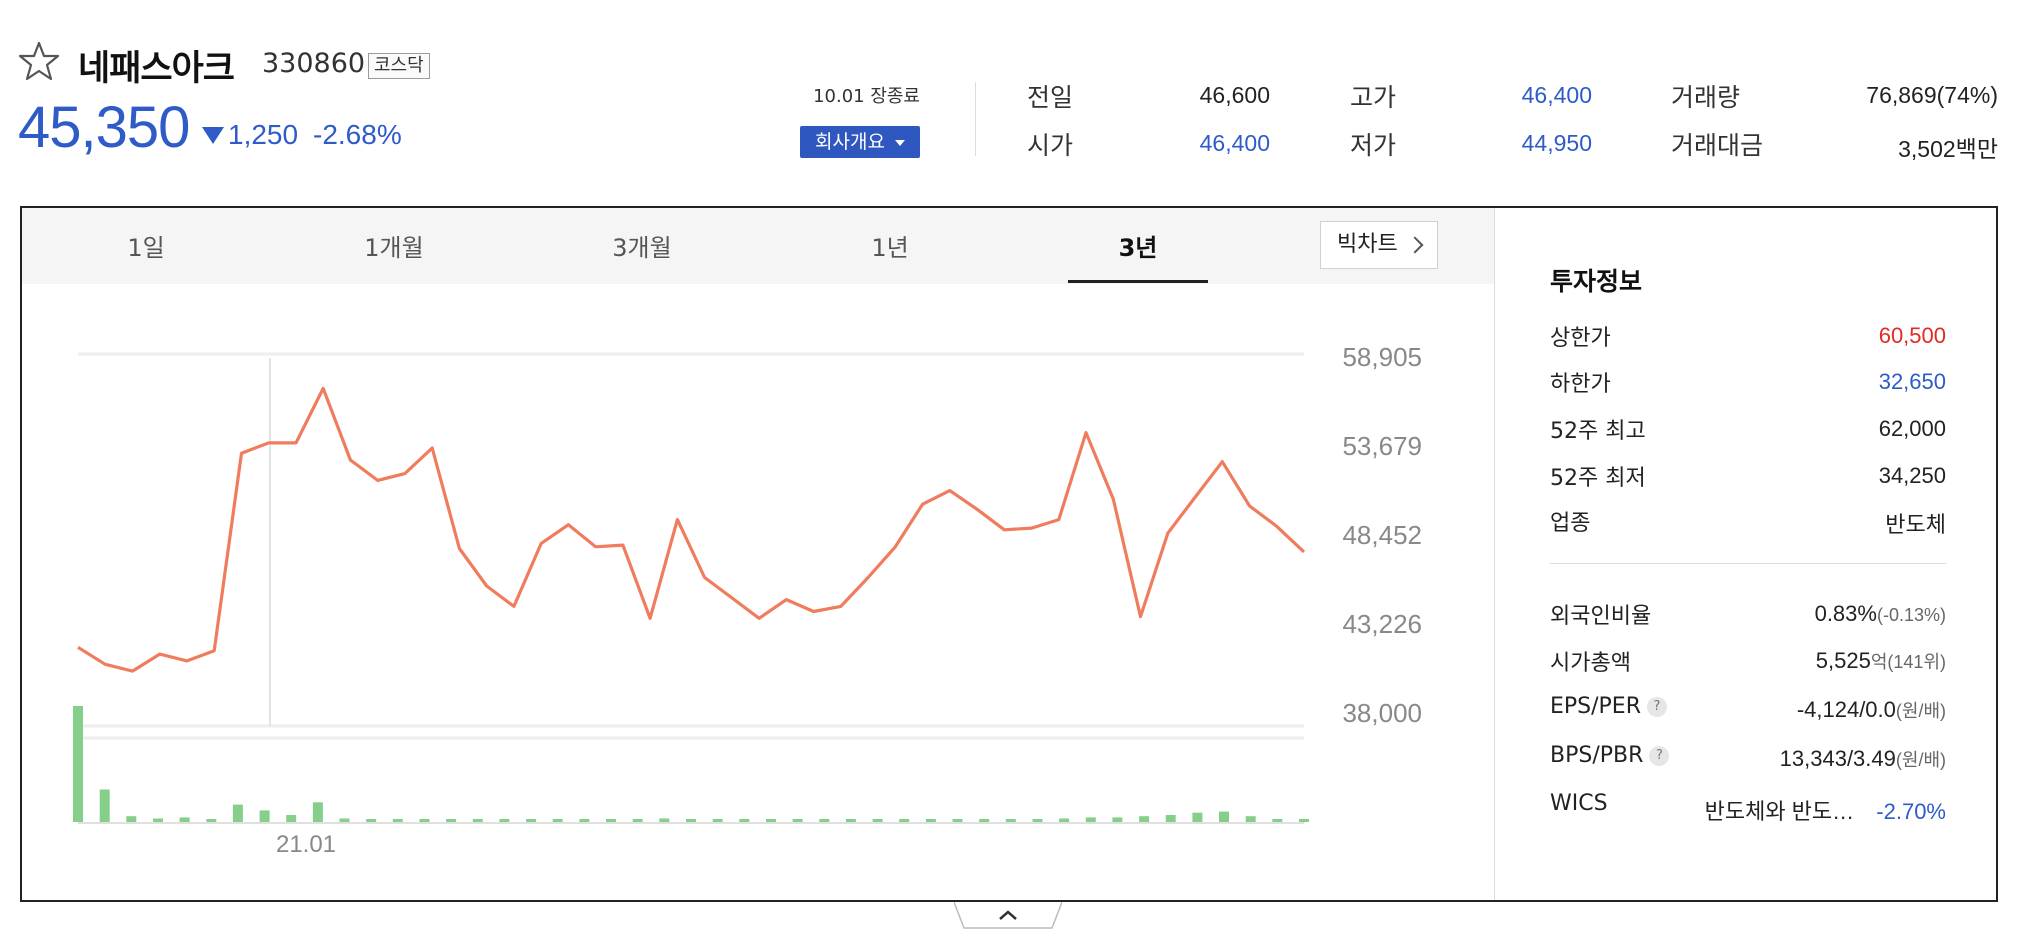 This screenshot has height=944, width=2018. I want to click on market-cap-number: 5,525, so click(1843, 660).